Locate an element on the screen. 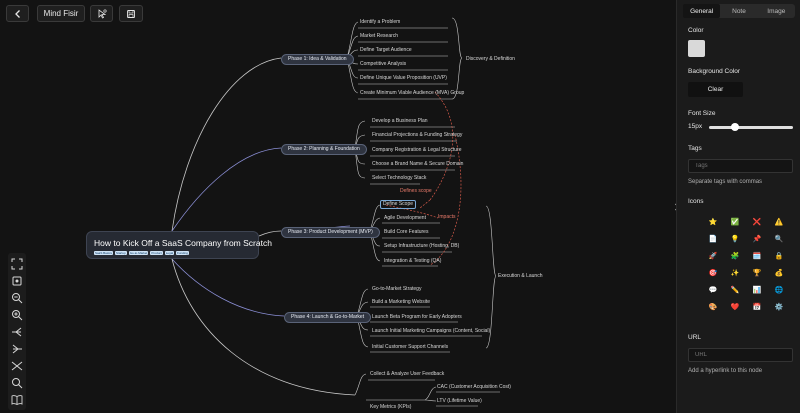 The height and width of the screenshot is (413, 800). tab-note: Note is located at coordinates (738, 11).